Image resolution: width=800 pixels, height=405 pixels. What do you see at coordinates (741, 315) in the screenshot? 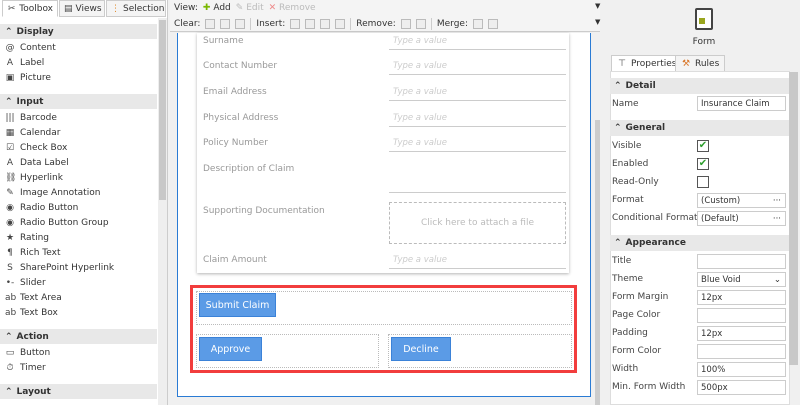
I see `page-color-field` at bounding box center [741, 315].